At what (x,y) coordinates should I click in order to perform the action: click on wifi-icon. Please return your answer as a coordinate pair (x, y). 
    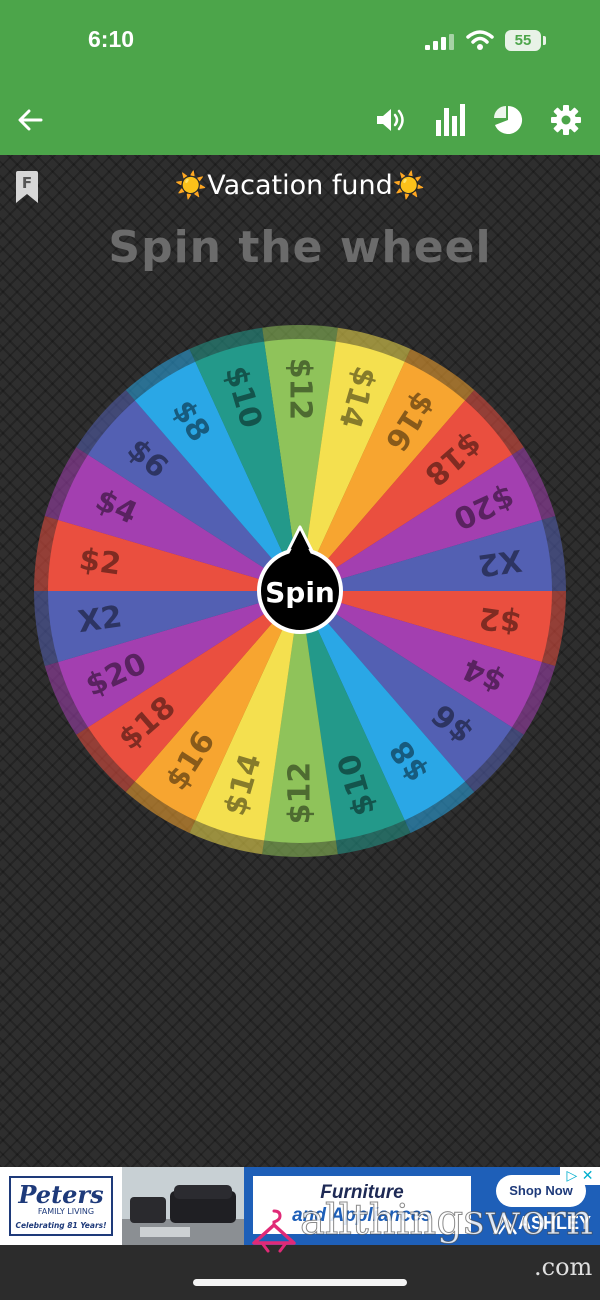
    Looking at the image, I should click on (480, 40).